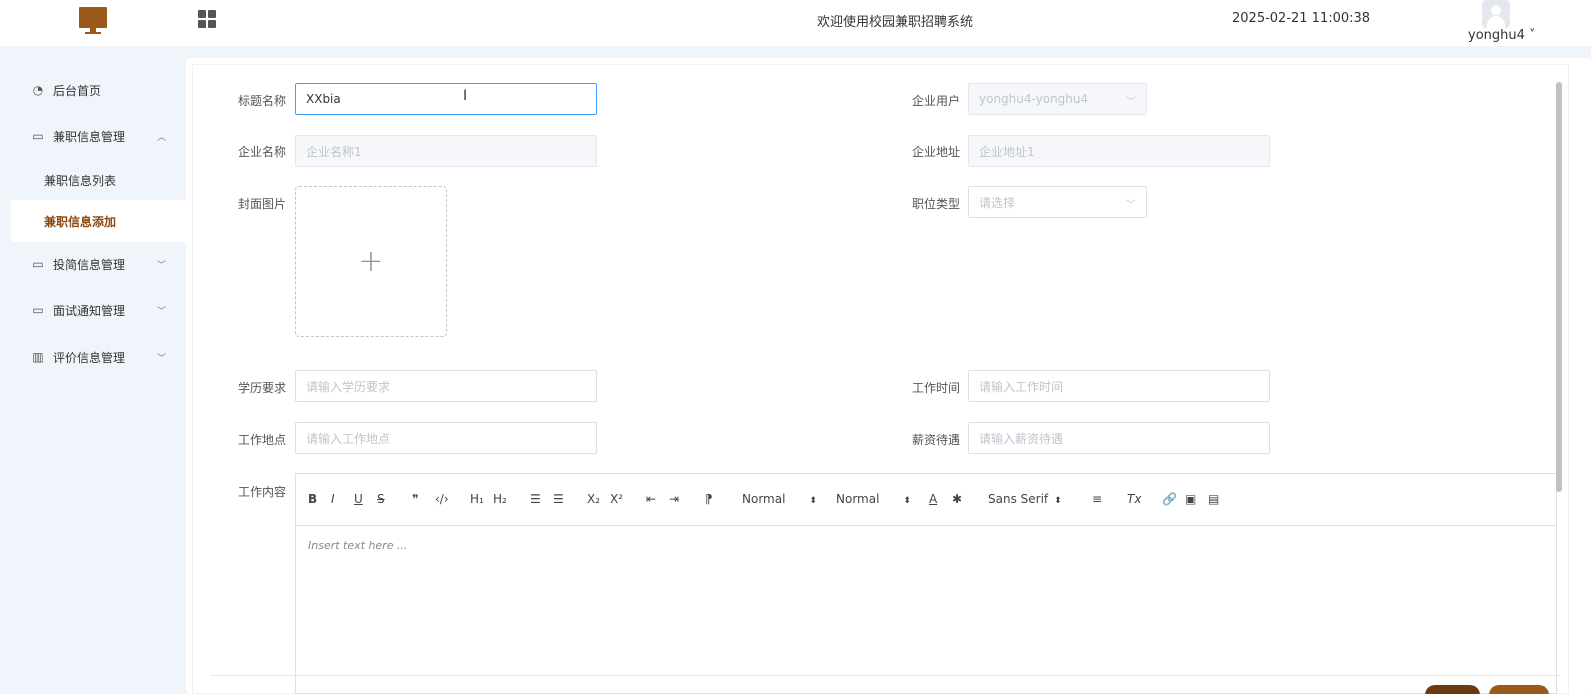  Describe the element at coordinates (207, 19) in the screenshot. I see `apps-grid-icon` at that location.